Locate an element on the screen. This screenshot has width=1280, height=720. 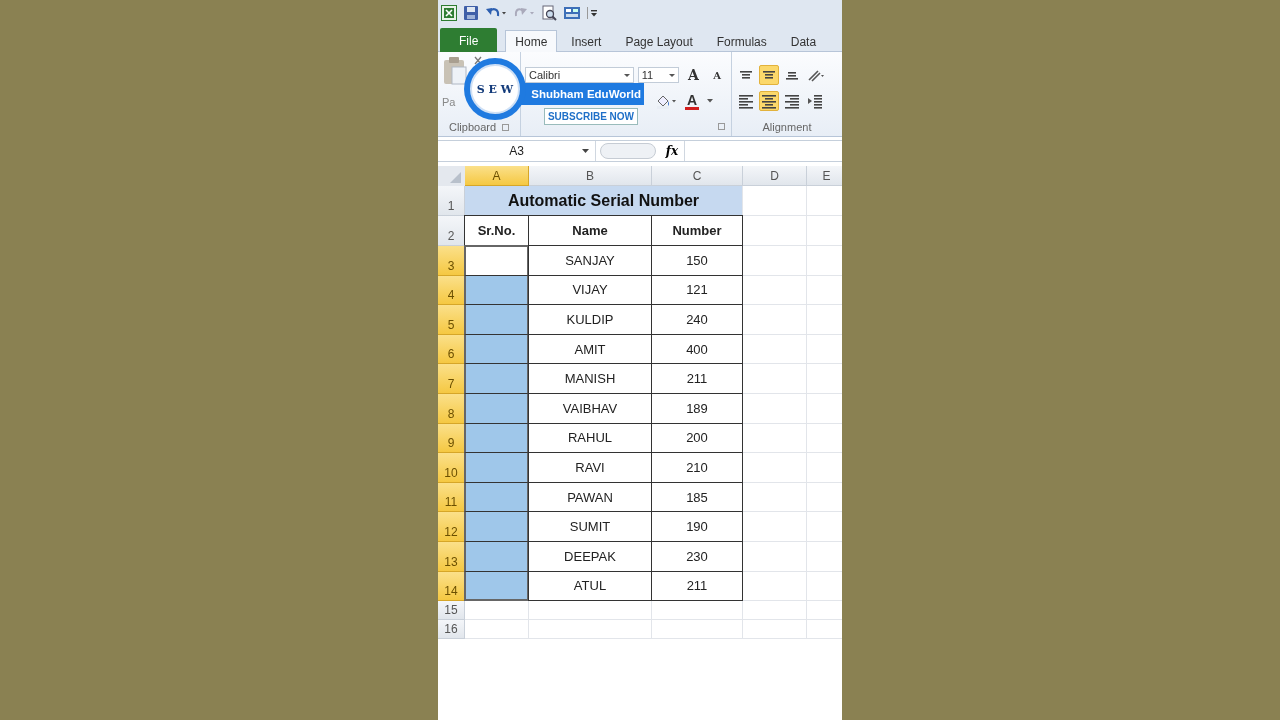
align-right-icon is located at coordinates (792, 101).